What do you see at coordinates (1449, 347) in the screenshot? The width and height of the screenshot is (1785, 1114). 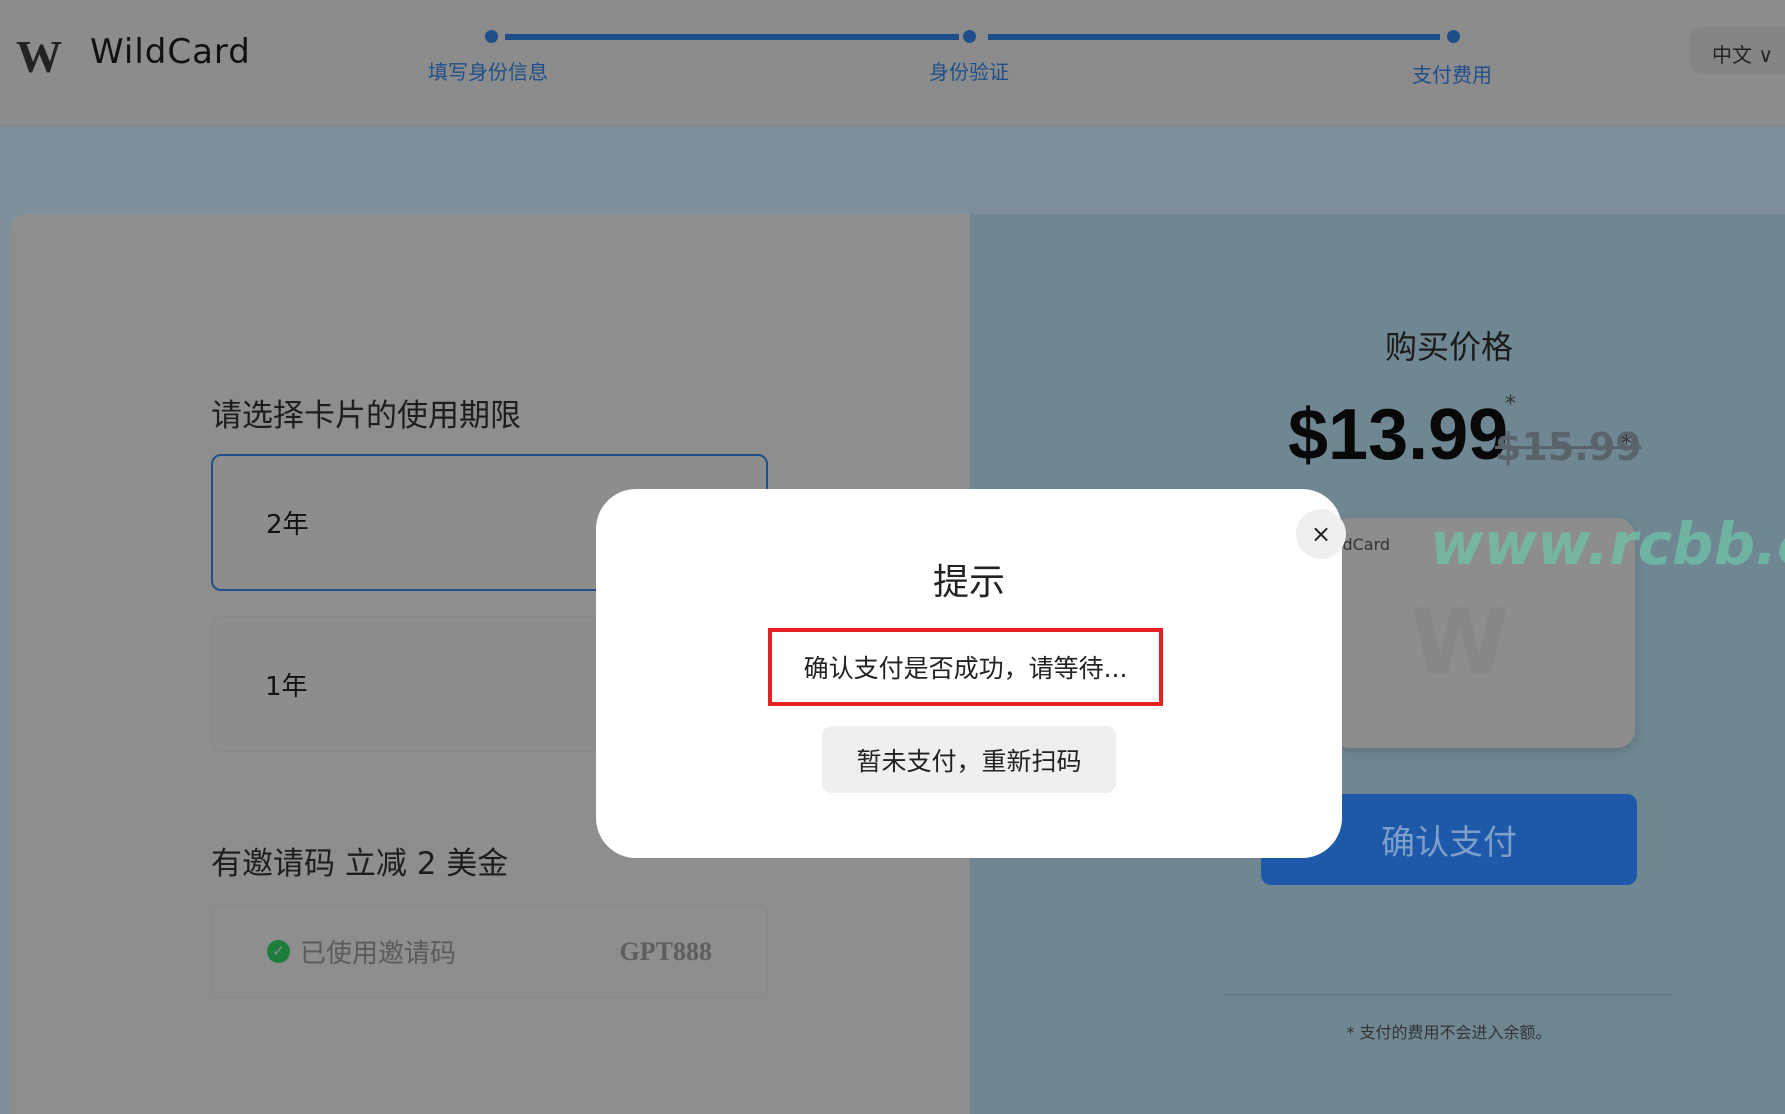 I see `price-title: 购买价格` at bounding box center [1449, 347].